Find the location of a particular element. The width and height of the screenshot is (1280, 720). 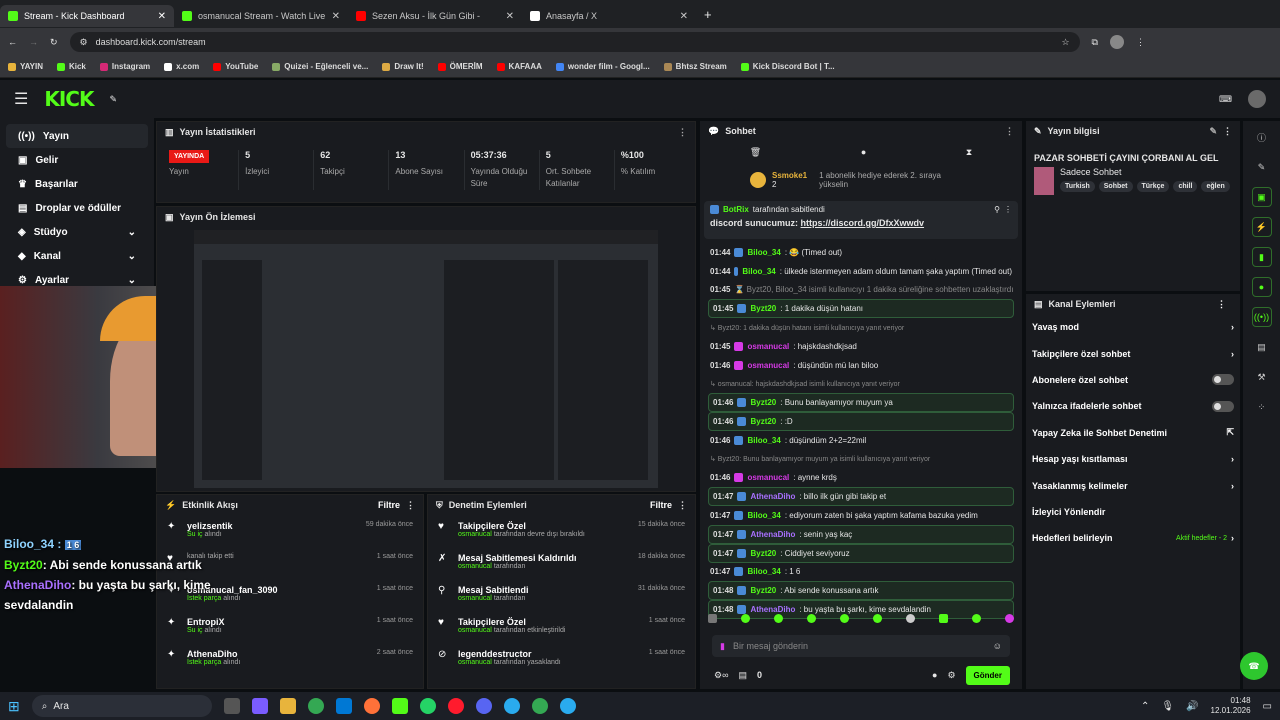

apps-icon: ⁘ is located at coordinates (1262, 407).